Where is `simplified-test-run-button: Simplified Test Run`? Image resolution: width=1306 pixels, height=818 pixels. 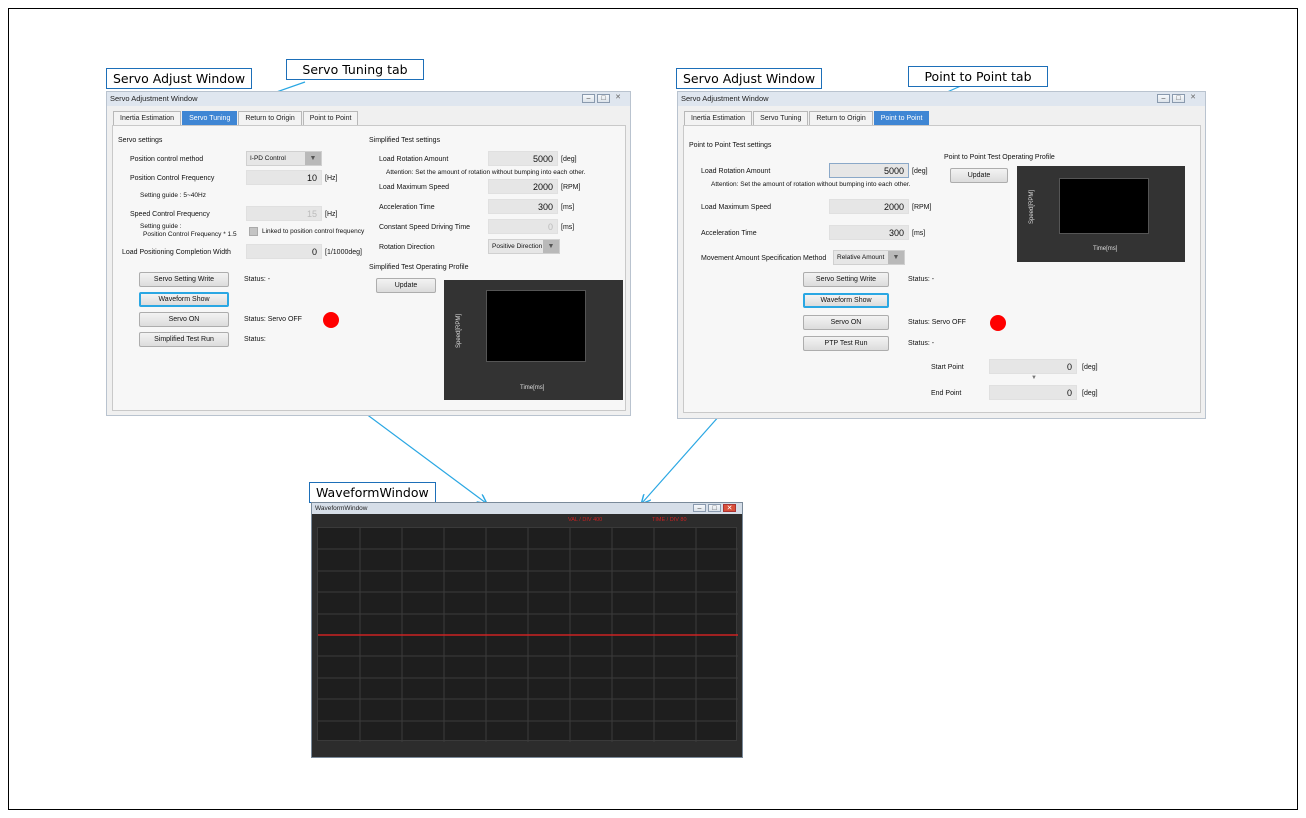
simplified-test-run-button: Simplified Test Run is located at coordinates (184, 339).